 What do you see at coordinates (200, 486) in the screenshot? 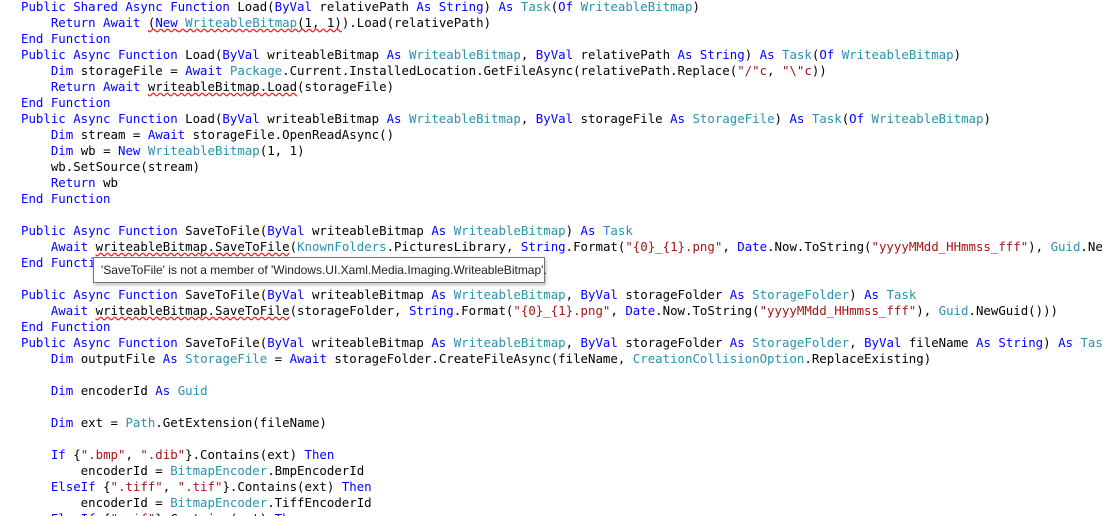
I see `code-token: ".tif"` at bounding box center [200, 486].